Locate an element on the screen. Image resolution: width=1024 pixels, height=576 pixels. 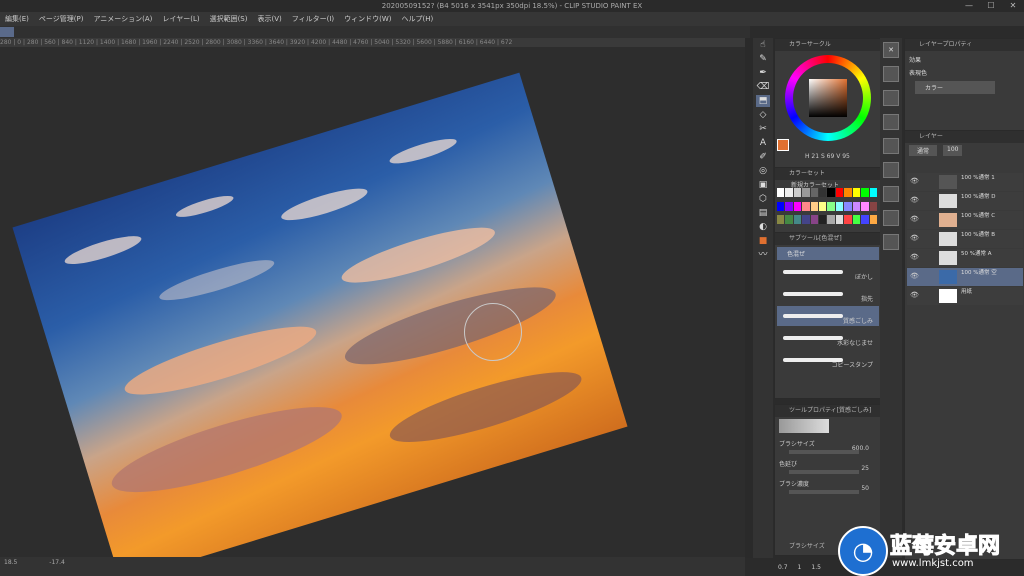
layer-search-icon is located at coordinates (891, 170).